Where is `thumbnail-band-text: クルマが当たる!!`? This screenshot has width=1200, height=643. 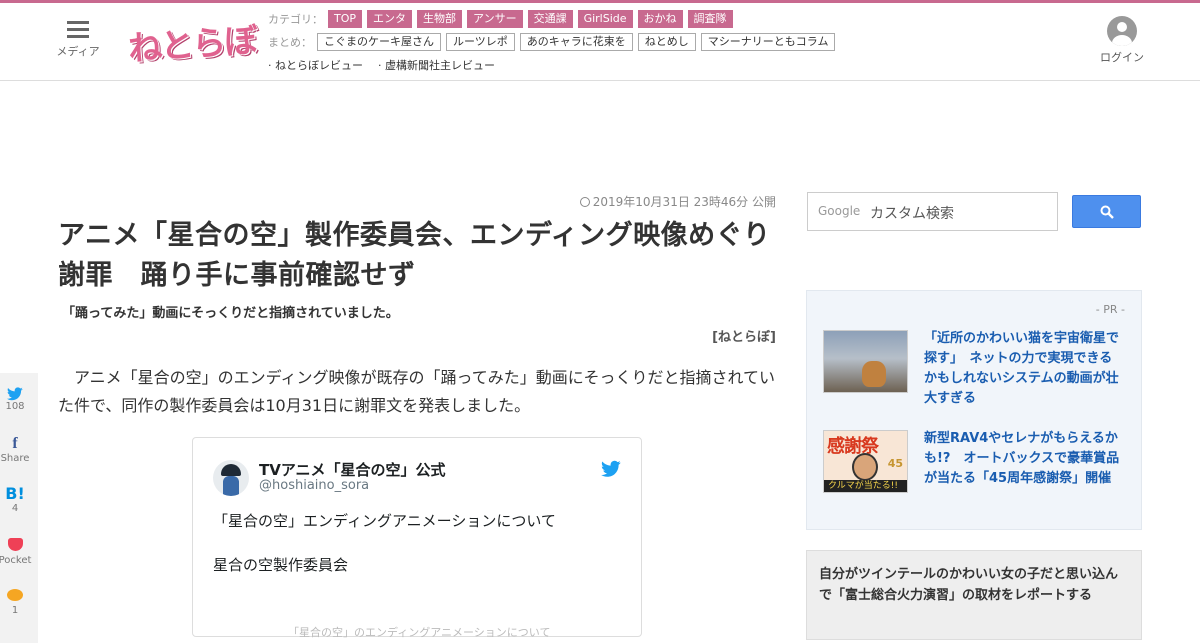 thumbnail-band-text: クルマが当たる!! is located at coordinates (863, 486).